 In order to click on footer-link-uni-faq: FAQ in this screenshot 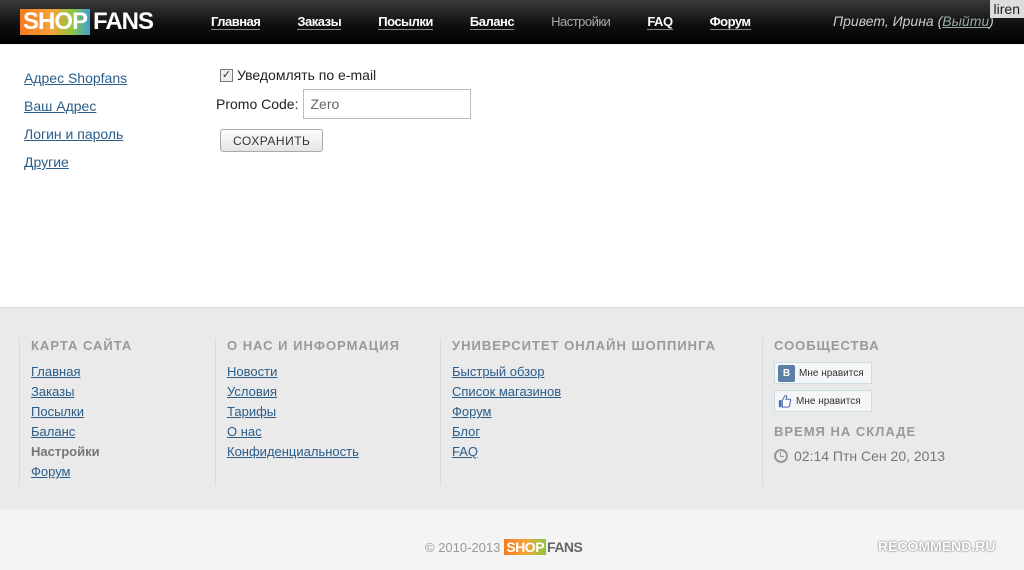, I will do `click(607, 452)`.